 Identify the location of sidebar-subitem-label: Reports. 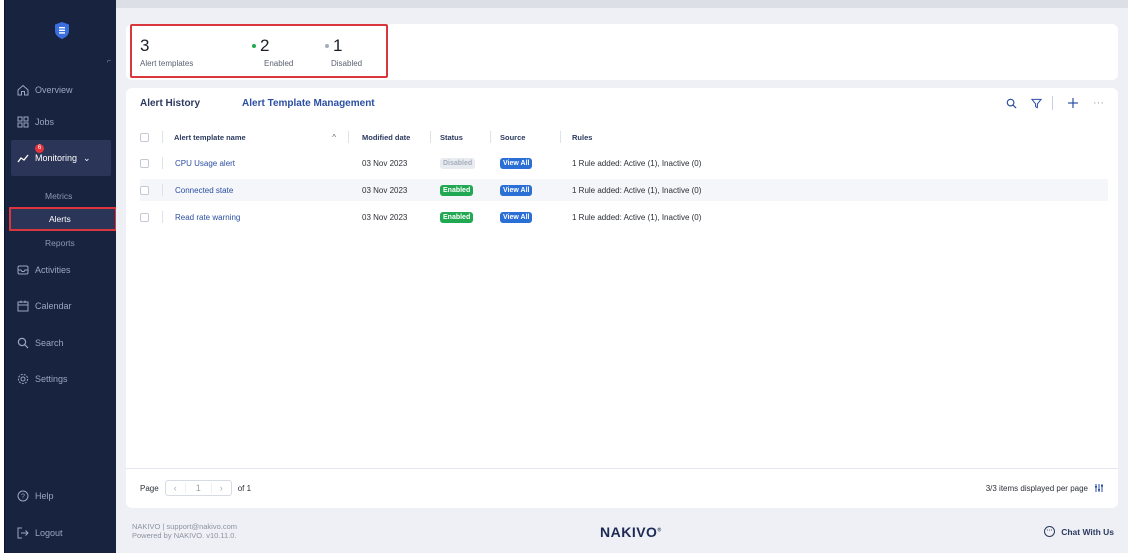
(60, 243).